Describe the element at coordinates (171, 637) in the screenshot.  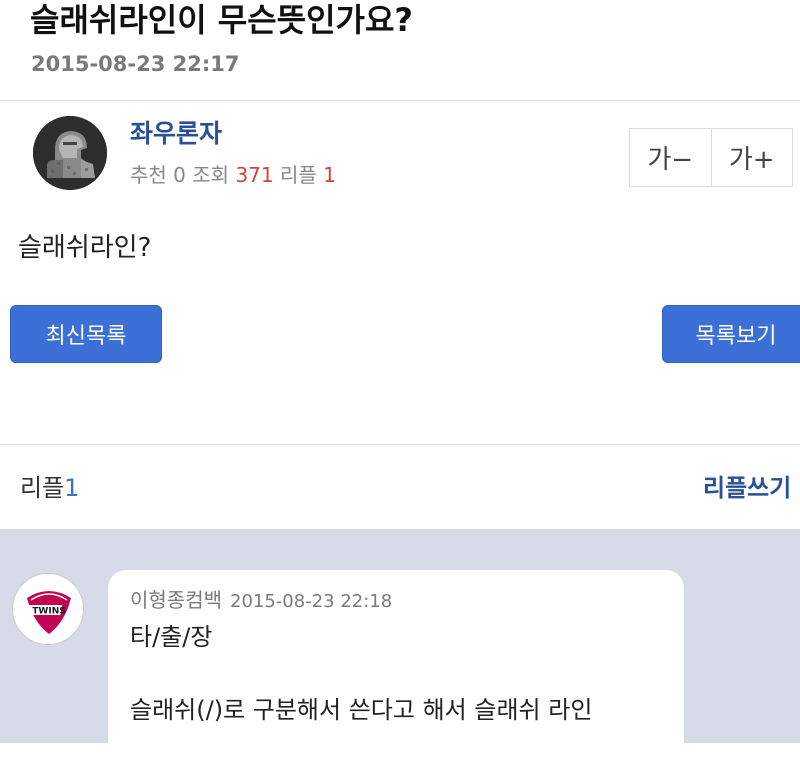
I see `comment-text-line: 타/출/장` at that location.